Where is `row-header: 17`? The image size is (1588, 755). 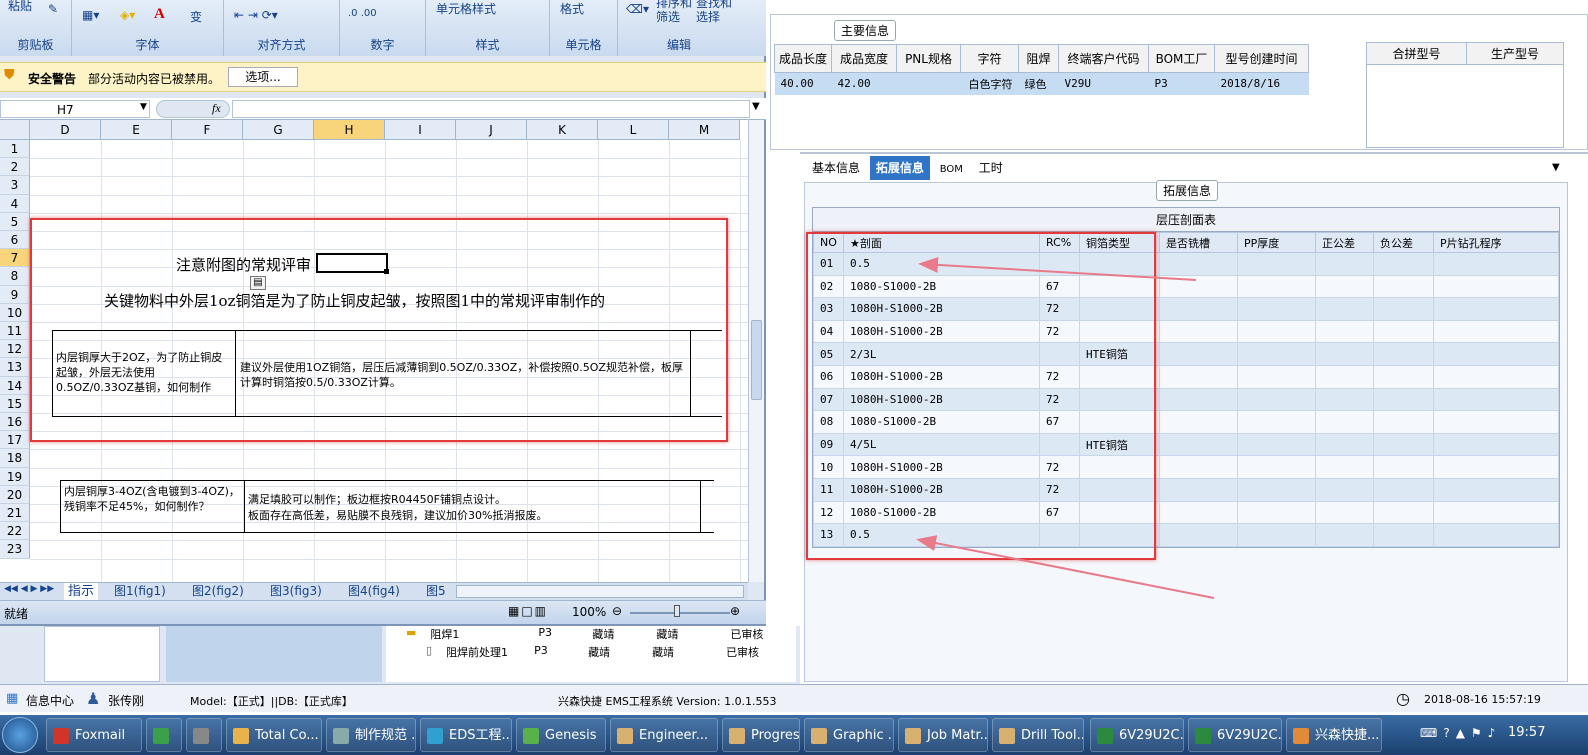
row-header: 17 is located at coordinates (15, 440).